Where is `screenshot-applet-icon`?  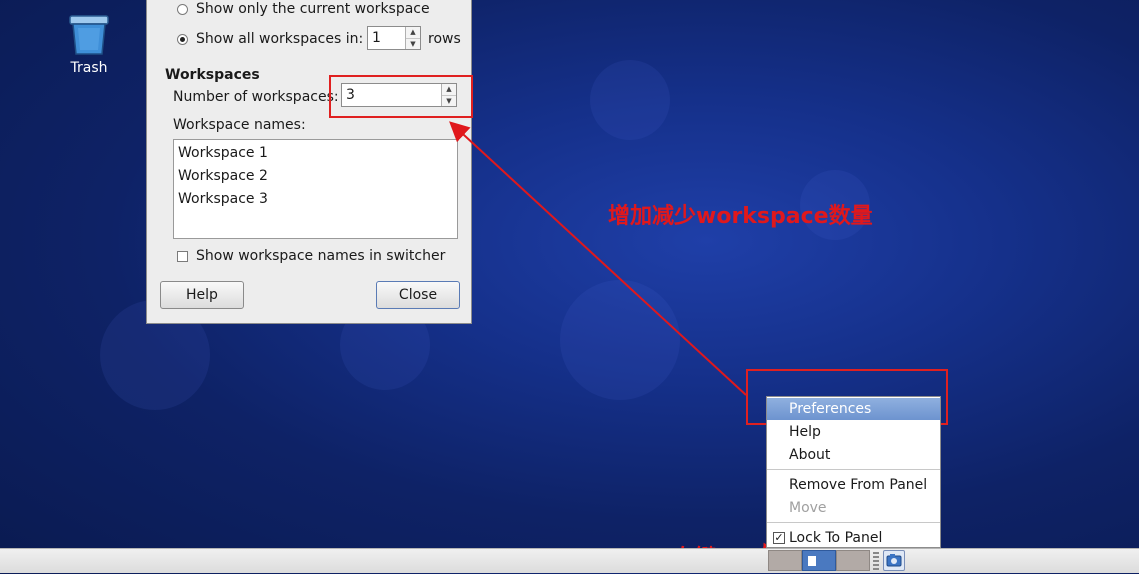
screenshot-applet-icon is located at coordinates (894, 560).